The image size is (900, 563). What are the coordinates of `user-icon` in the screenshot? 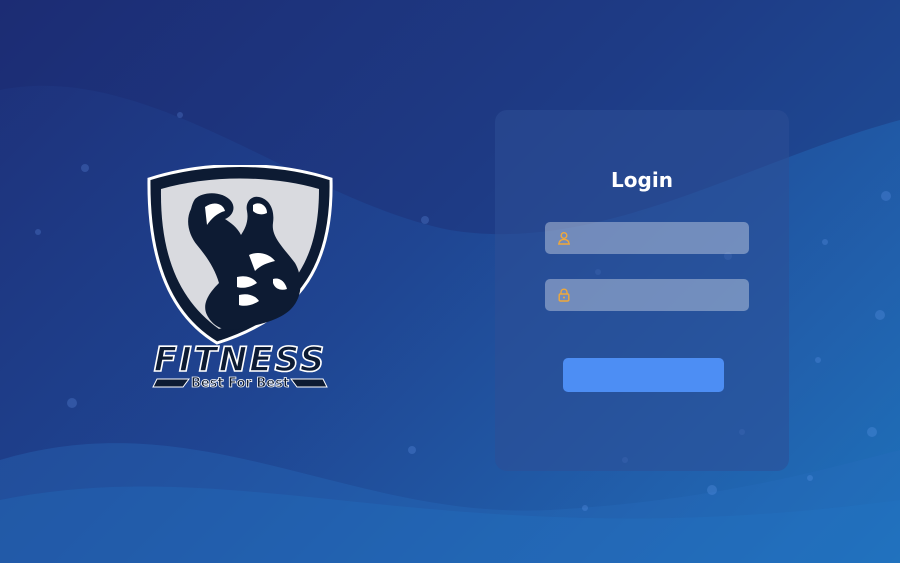 It's located at (564, 238).